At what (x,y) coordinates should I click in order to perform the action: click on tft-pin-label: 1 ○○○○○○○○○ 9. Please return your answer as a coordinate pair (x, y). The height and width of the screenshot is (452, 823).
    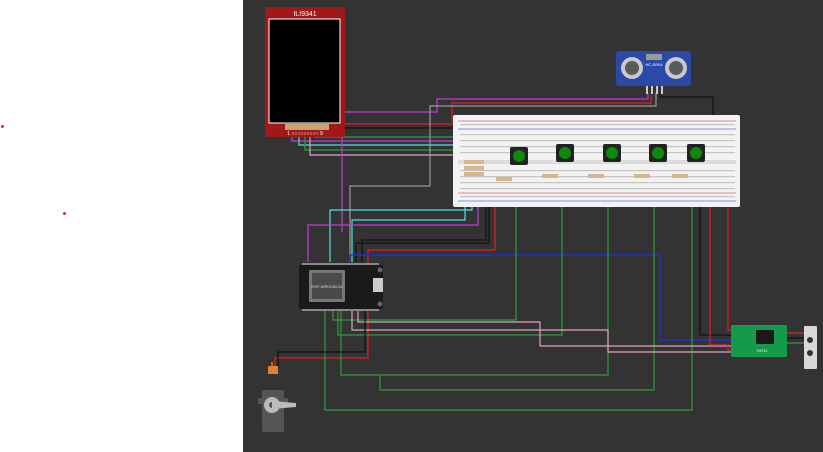
    Looking at the image, I should click on (305, 134).